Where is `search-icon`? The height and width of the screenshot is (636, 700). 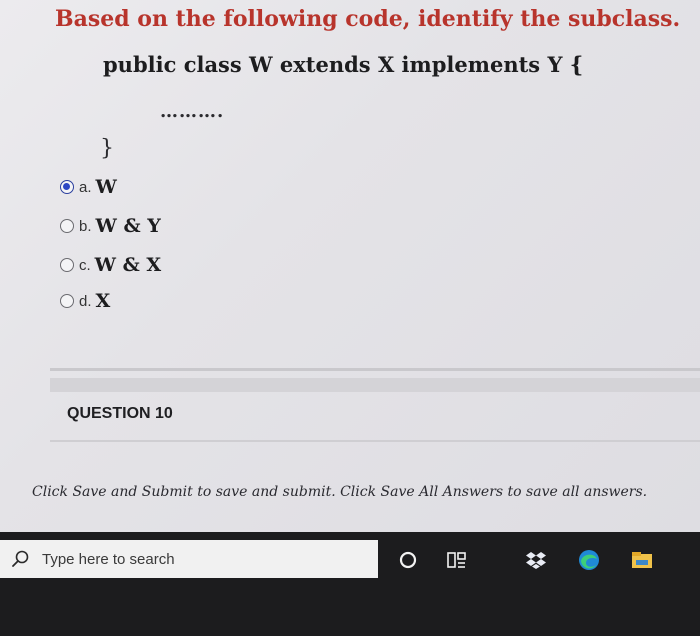 search-icon is located at coordinates (20, 559).